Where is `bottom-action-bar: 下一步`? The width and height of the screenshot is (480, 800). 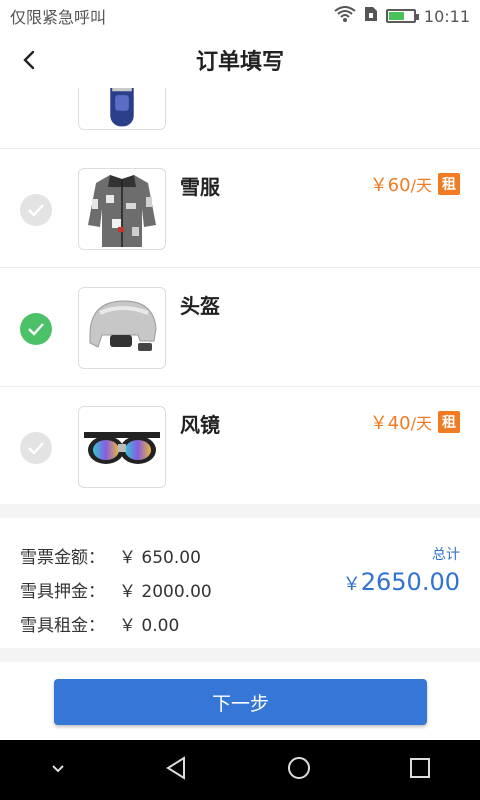 bottom-action-bar: 下一步 is located at coordinates (240, 701).